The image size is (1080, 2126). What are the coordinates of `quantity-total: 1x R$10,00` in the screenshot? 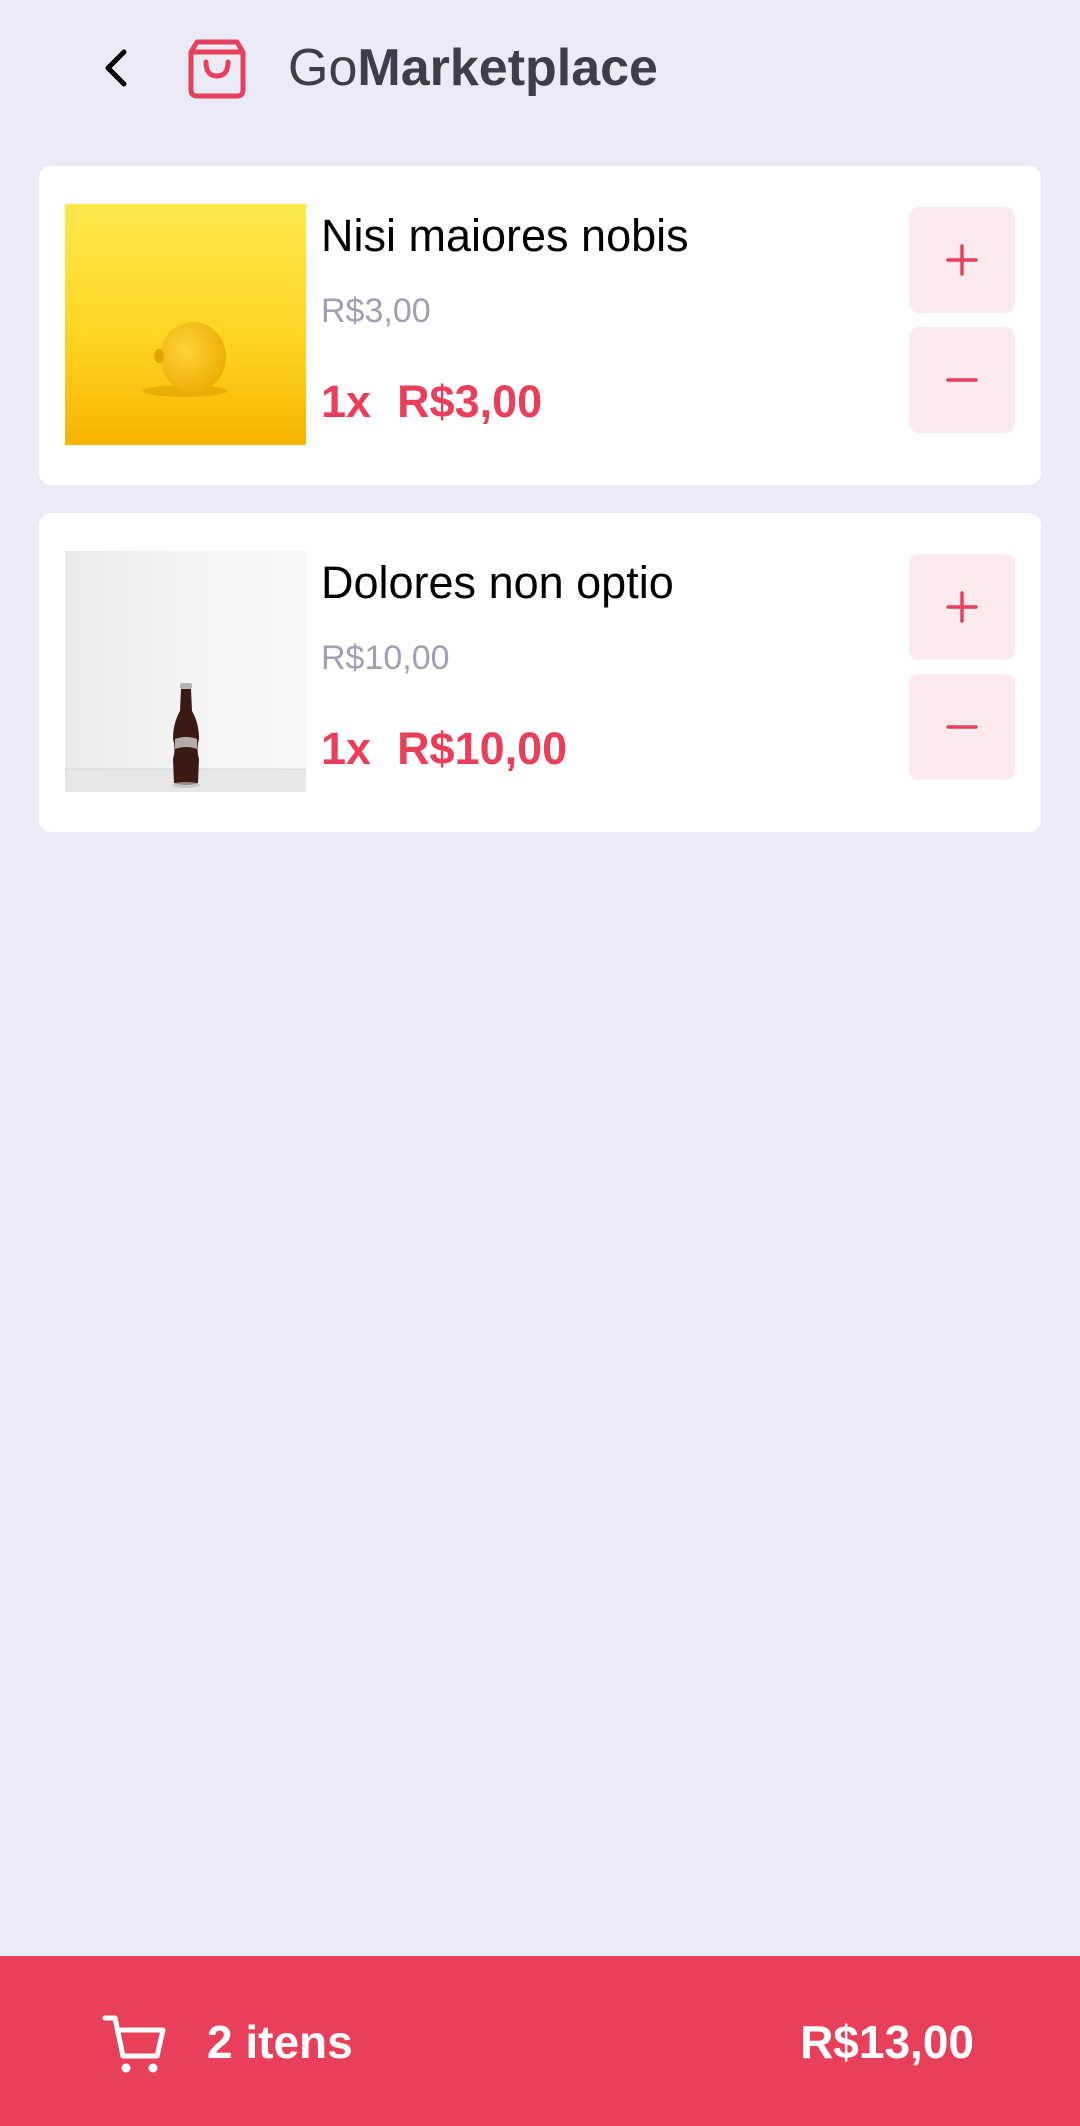 It's located at (444, 749).